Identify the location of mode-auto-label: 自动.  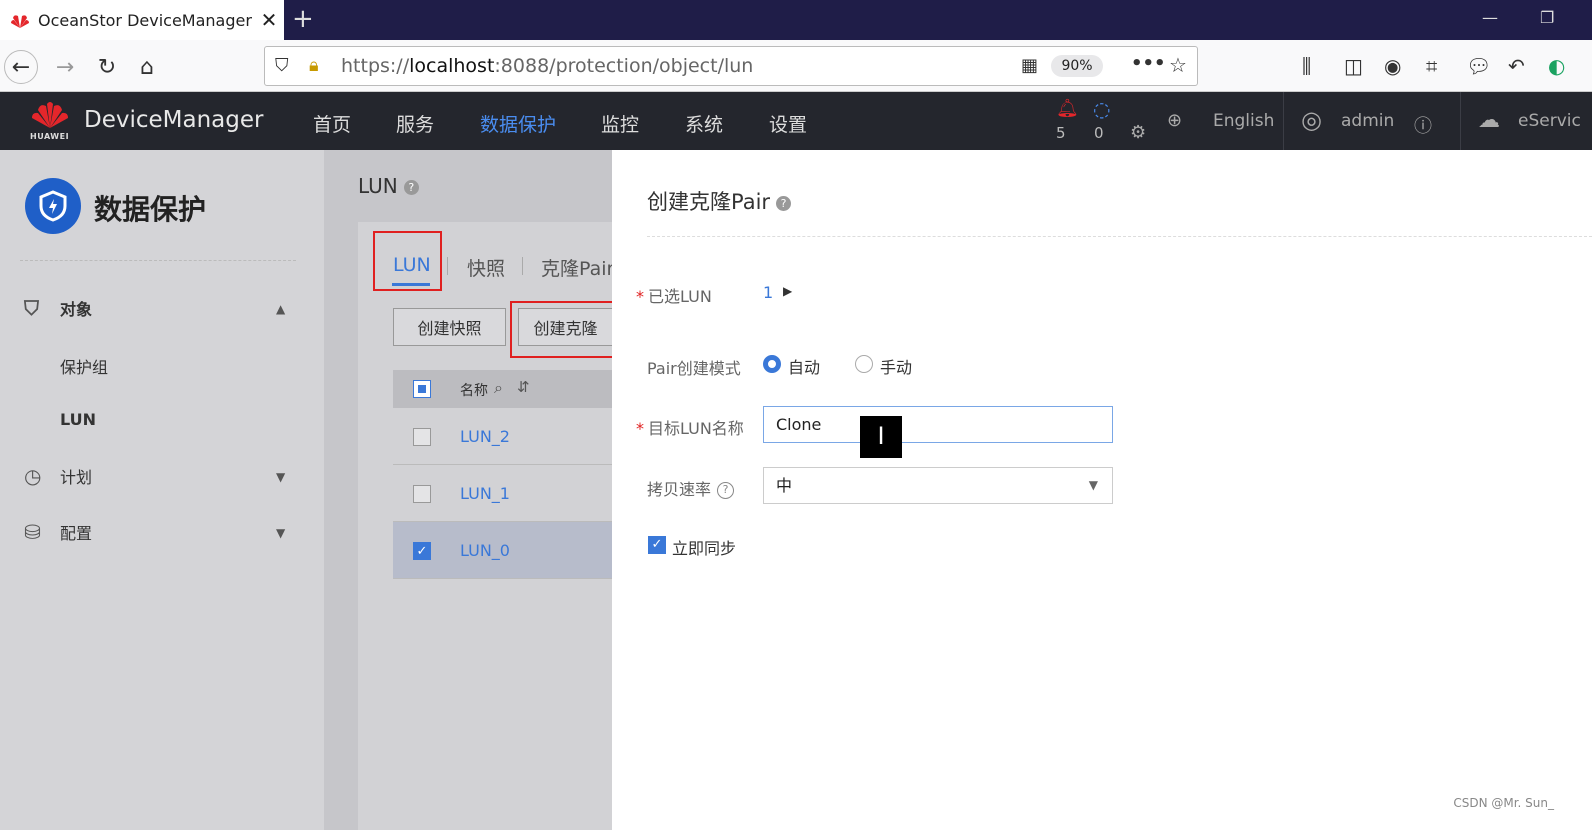
(804, 366).